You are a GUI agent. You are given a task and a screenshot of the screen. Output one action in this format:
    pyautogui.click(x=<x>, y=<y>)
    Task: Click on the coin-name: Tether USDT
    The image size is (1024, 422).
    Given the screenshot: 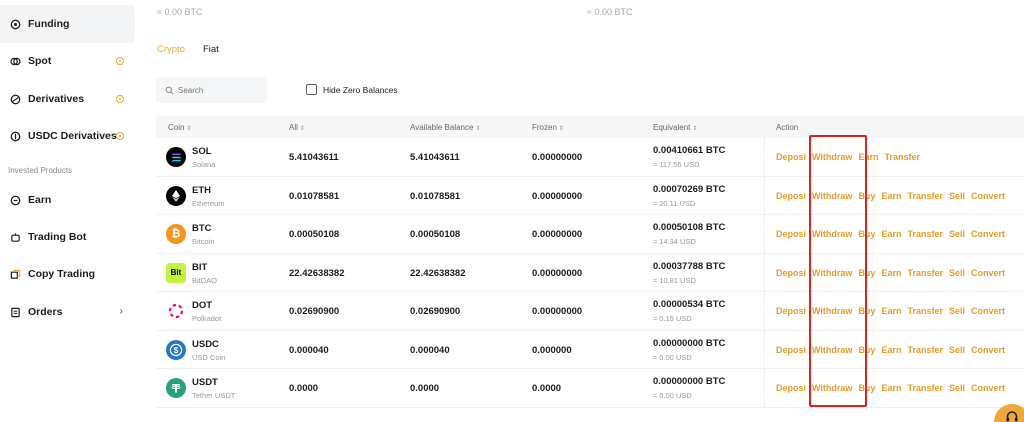 What is the action you would take?
    pyautogui.click(x=214, y=395)
    